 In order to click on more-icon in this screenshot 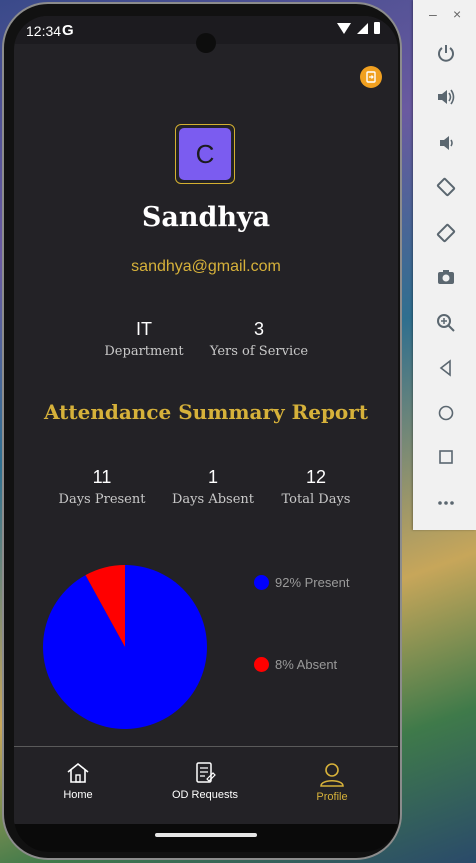, I will do `click(446, 503)`.